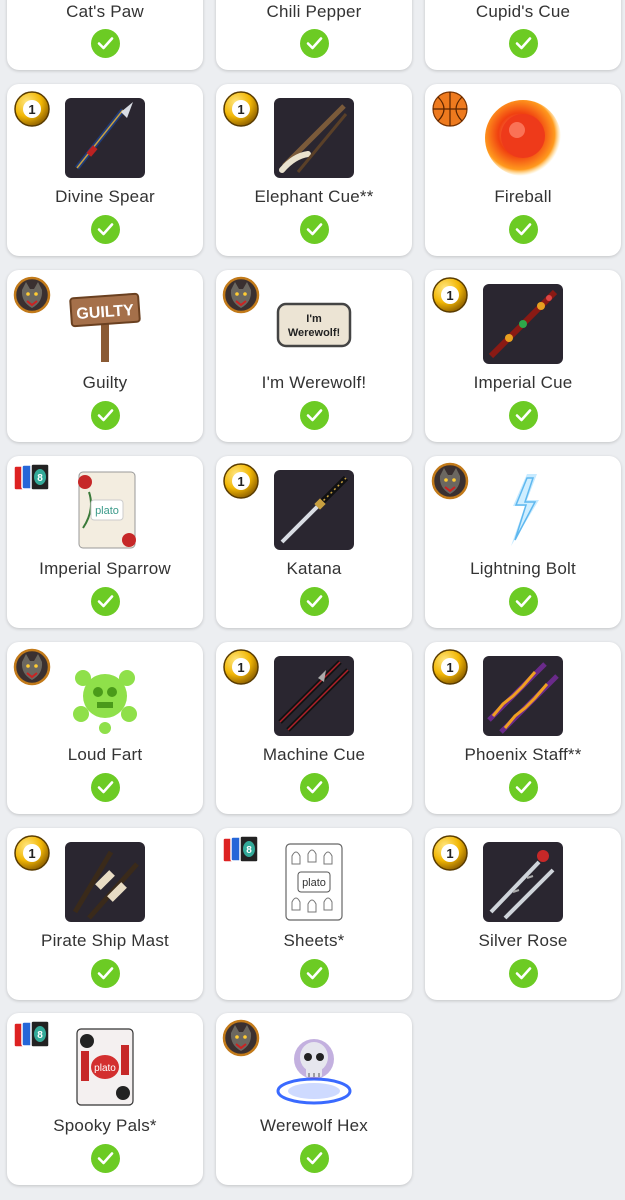  Describe the element at coordinates (314, 1072) in the screenshot. I see `skull-hex-icon` at that location.